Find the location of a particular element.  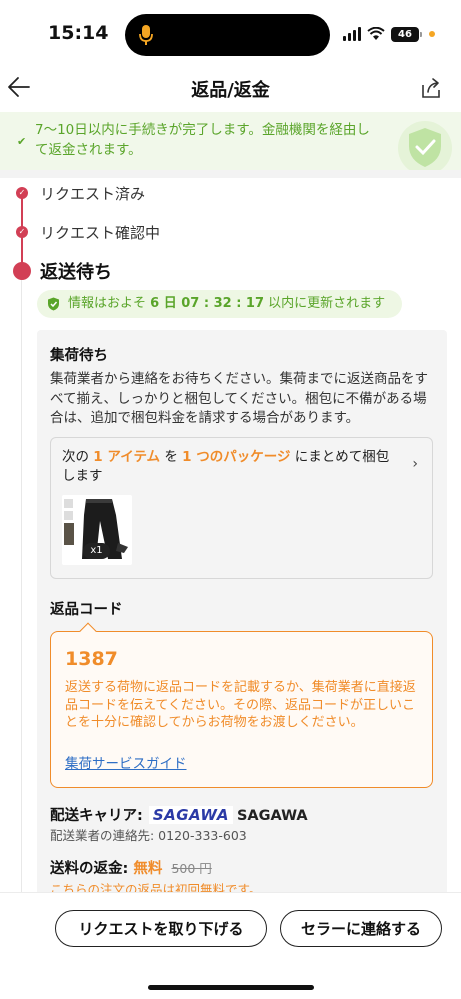

carrier-label: 配送キャリア: is located at coordinates (96, 816).